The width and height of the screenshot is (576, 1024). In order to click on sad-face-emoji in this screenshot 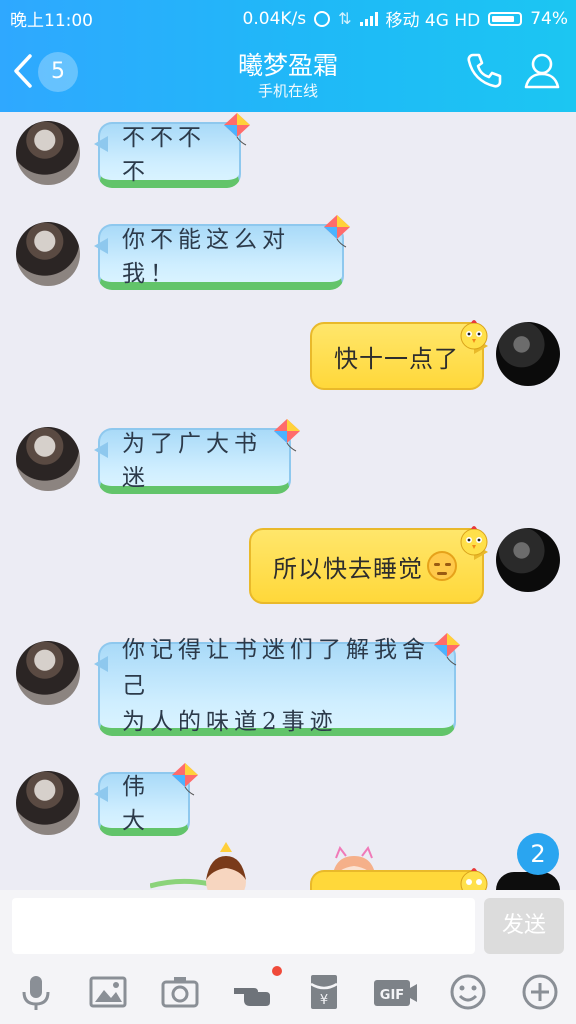, I will do `click(442, 566)`.